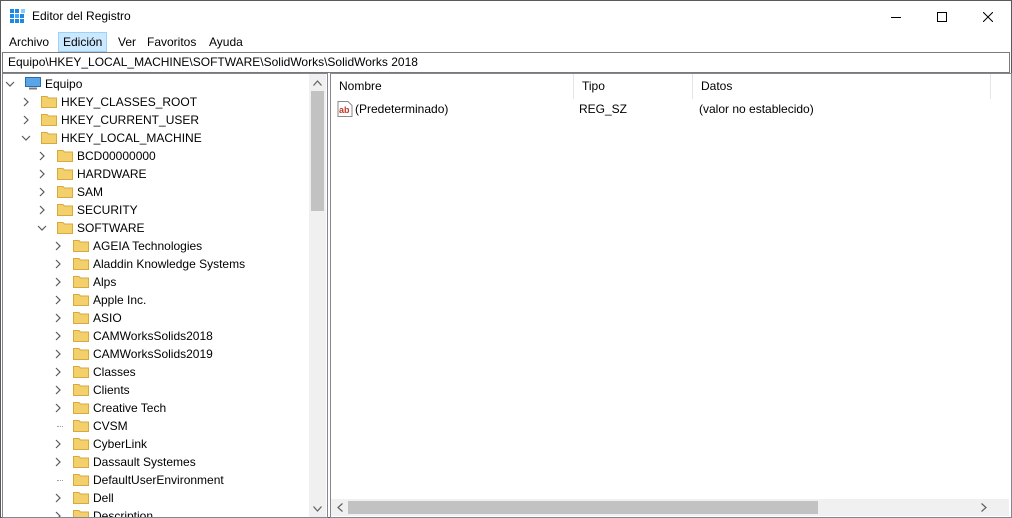 The height and width of the screenshot is (518, 1012). What do you see at coordinates (317, 295) in the screenshot?
I see `tree-vertical-scrollbar` at bounding box center [317, 295].